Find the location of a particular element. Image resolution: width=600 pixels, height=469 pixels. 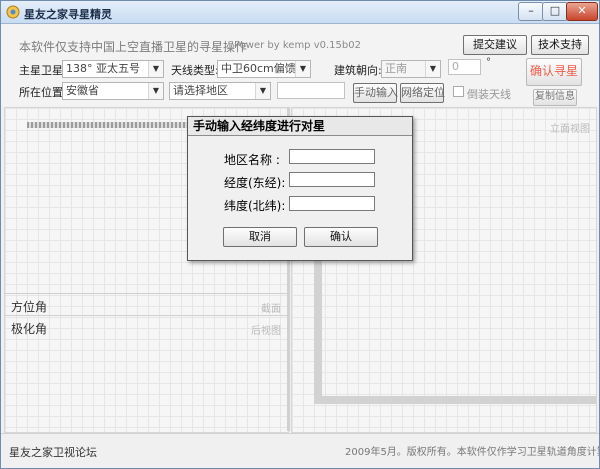

copyright-text: 2009年5月。版权所有。本软件仅作学习卫星轨道角度计算之用。 is located at coordinates (472, 452).